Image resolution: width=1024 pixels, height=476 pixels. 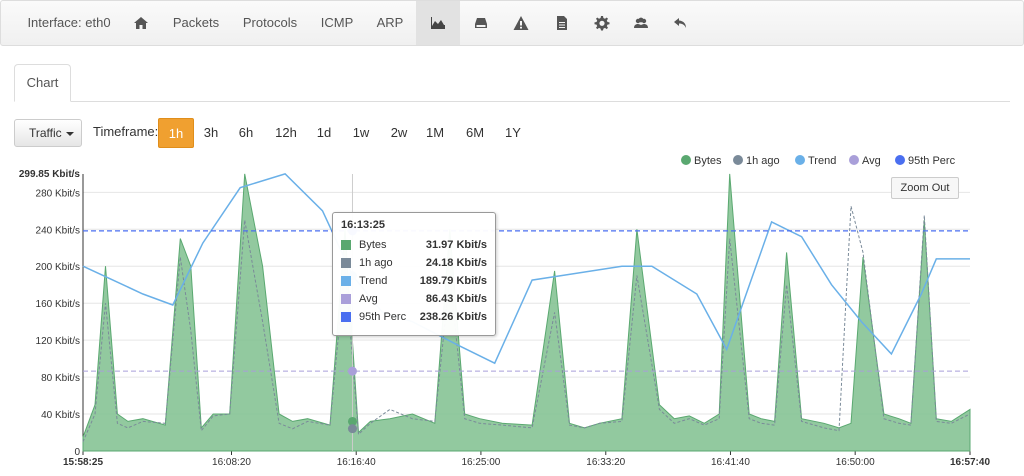 I want to click on nav-packets: Packets, so click(x=196, y=23).